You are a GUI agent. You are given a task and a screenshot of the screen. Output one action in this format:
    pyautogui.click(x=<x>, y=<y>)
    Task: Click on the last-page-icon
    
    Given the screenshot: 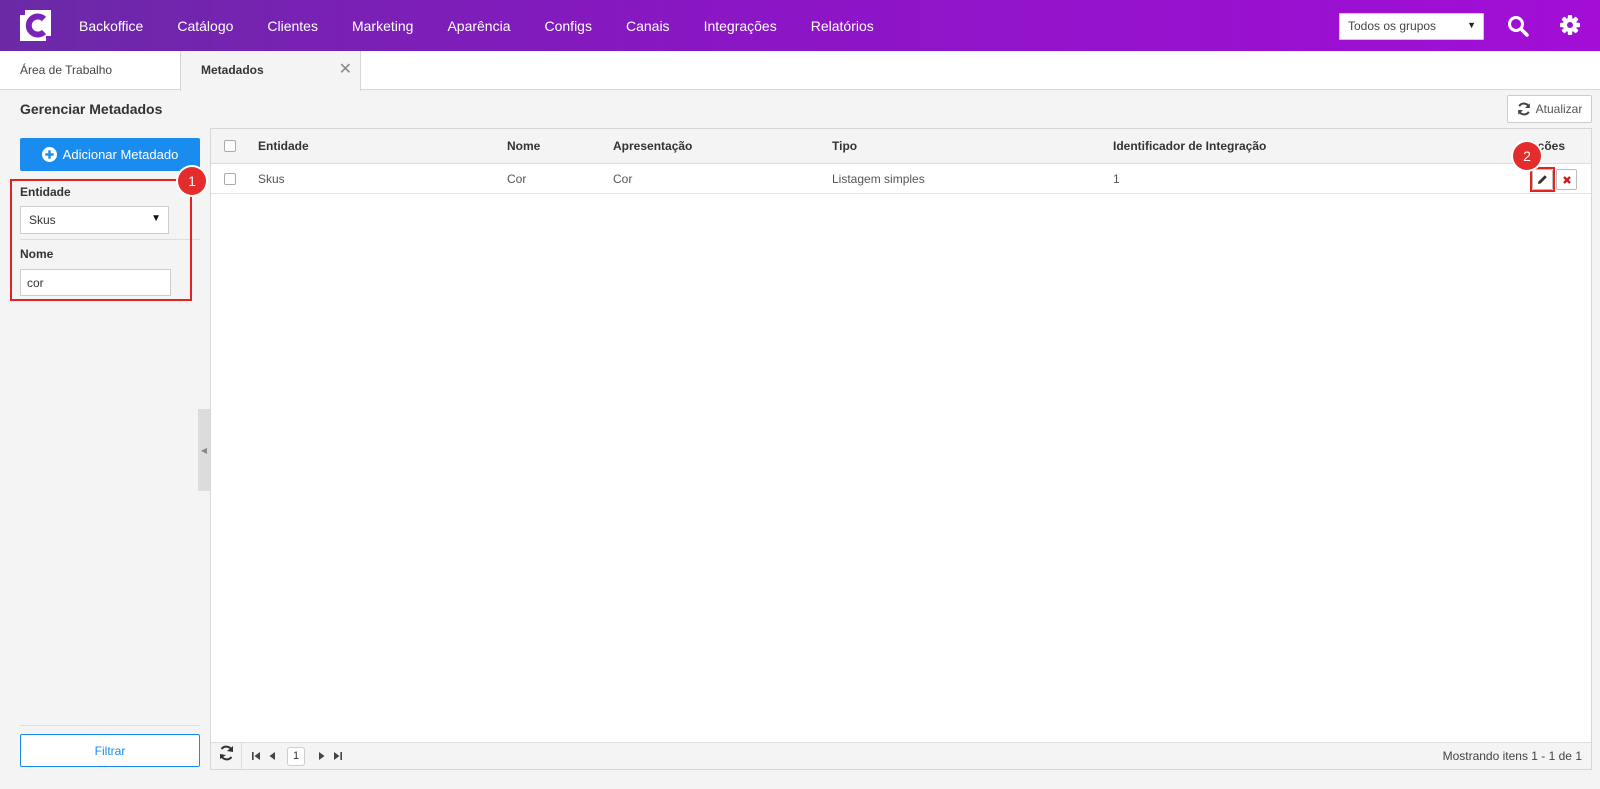 What is the action you would take?
    pyautogui.click(x=338, y=756)
    